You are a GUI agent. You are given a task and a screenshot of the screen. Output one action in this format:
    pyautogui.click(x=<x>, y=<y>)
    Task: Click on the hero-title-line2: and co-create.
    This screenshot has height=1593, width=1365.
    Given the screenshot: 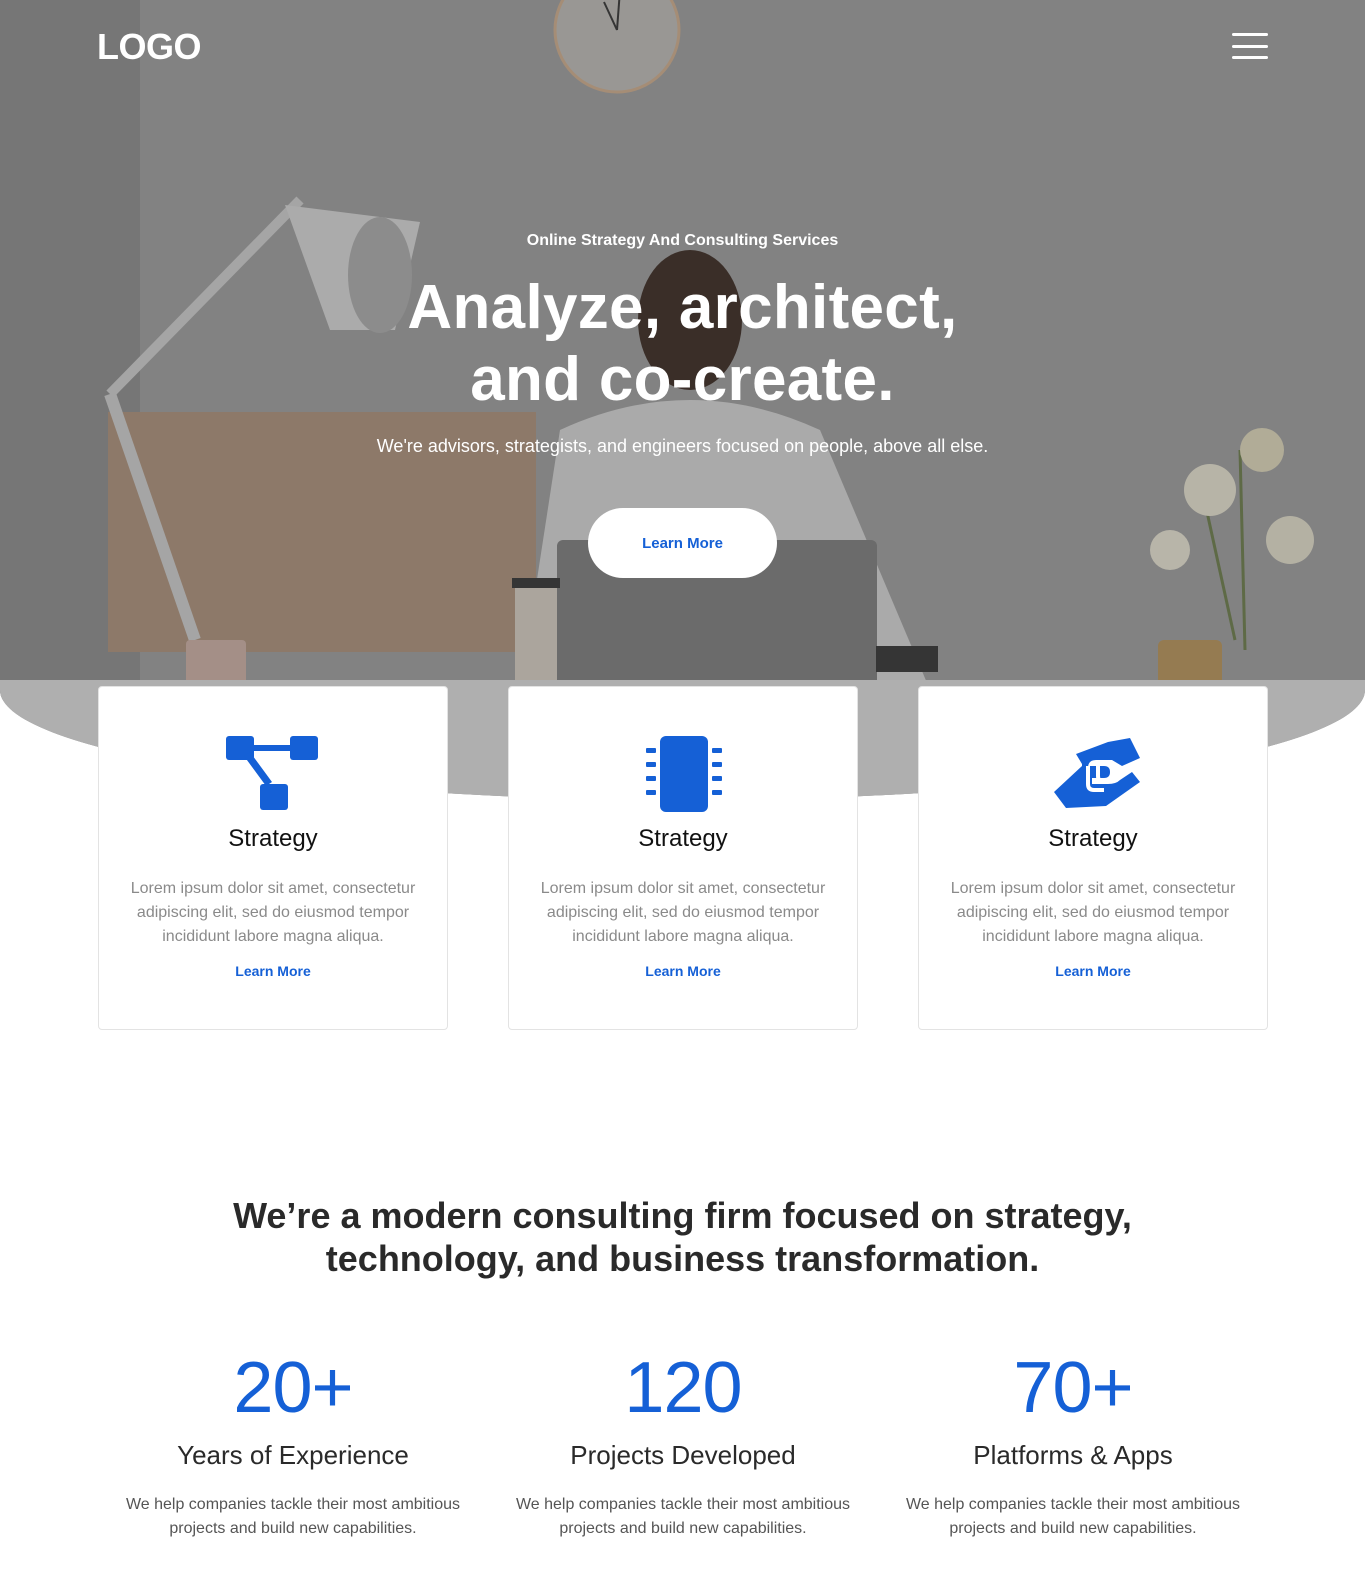 What is the action you would take?
    pyautogui.click(x=682, y=379)
    